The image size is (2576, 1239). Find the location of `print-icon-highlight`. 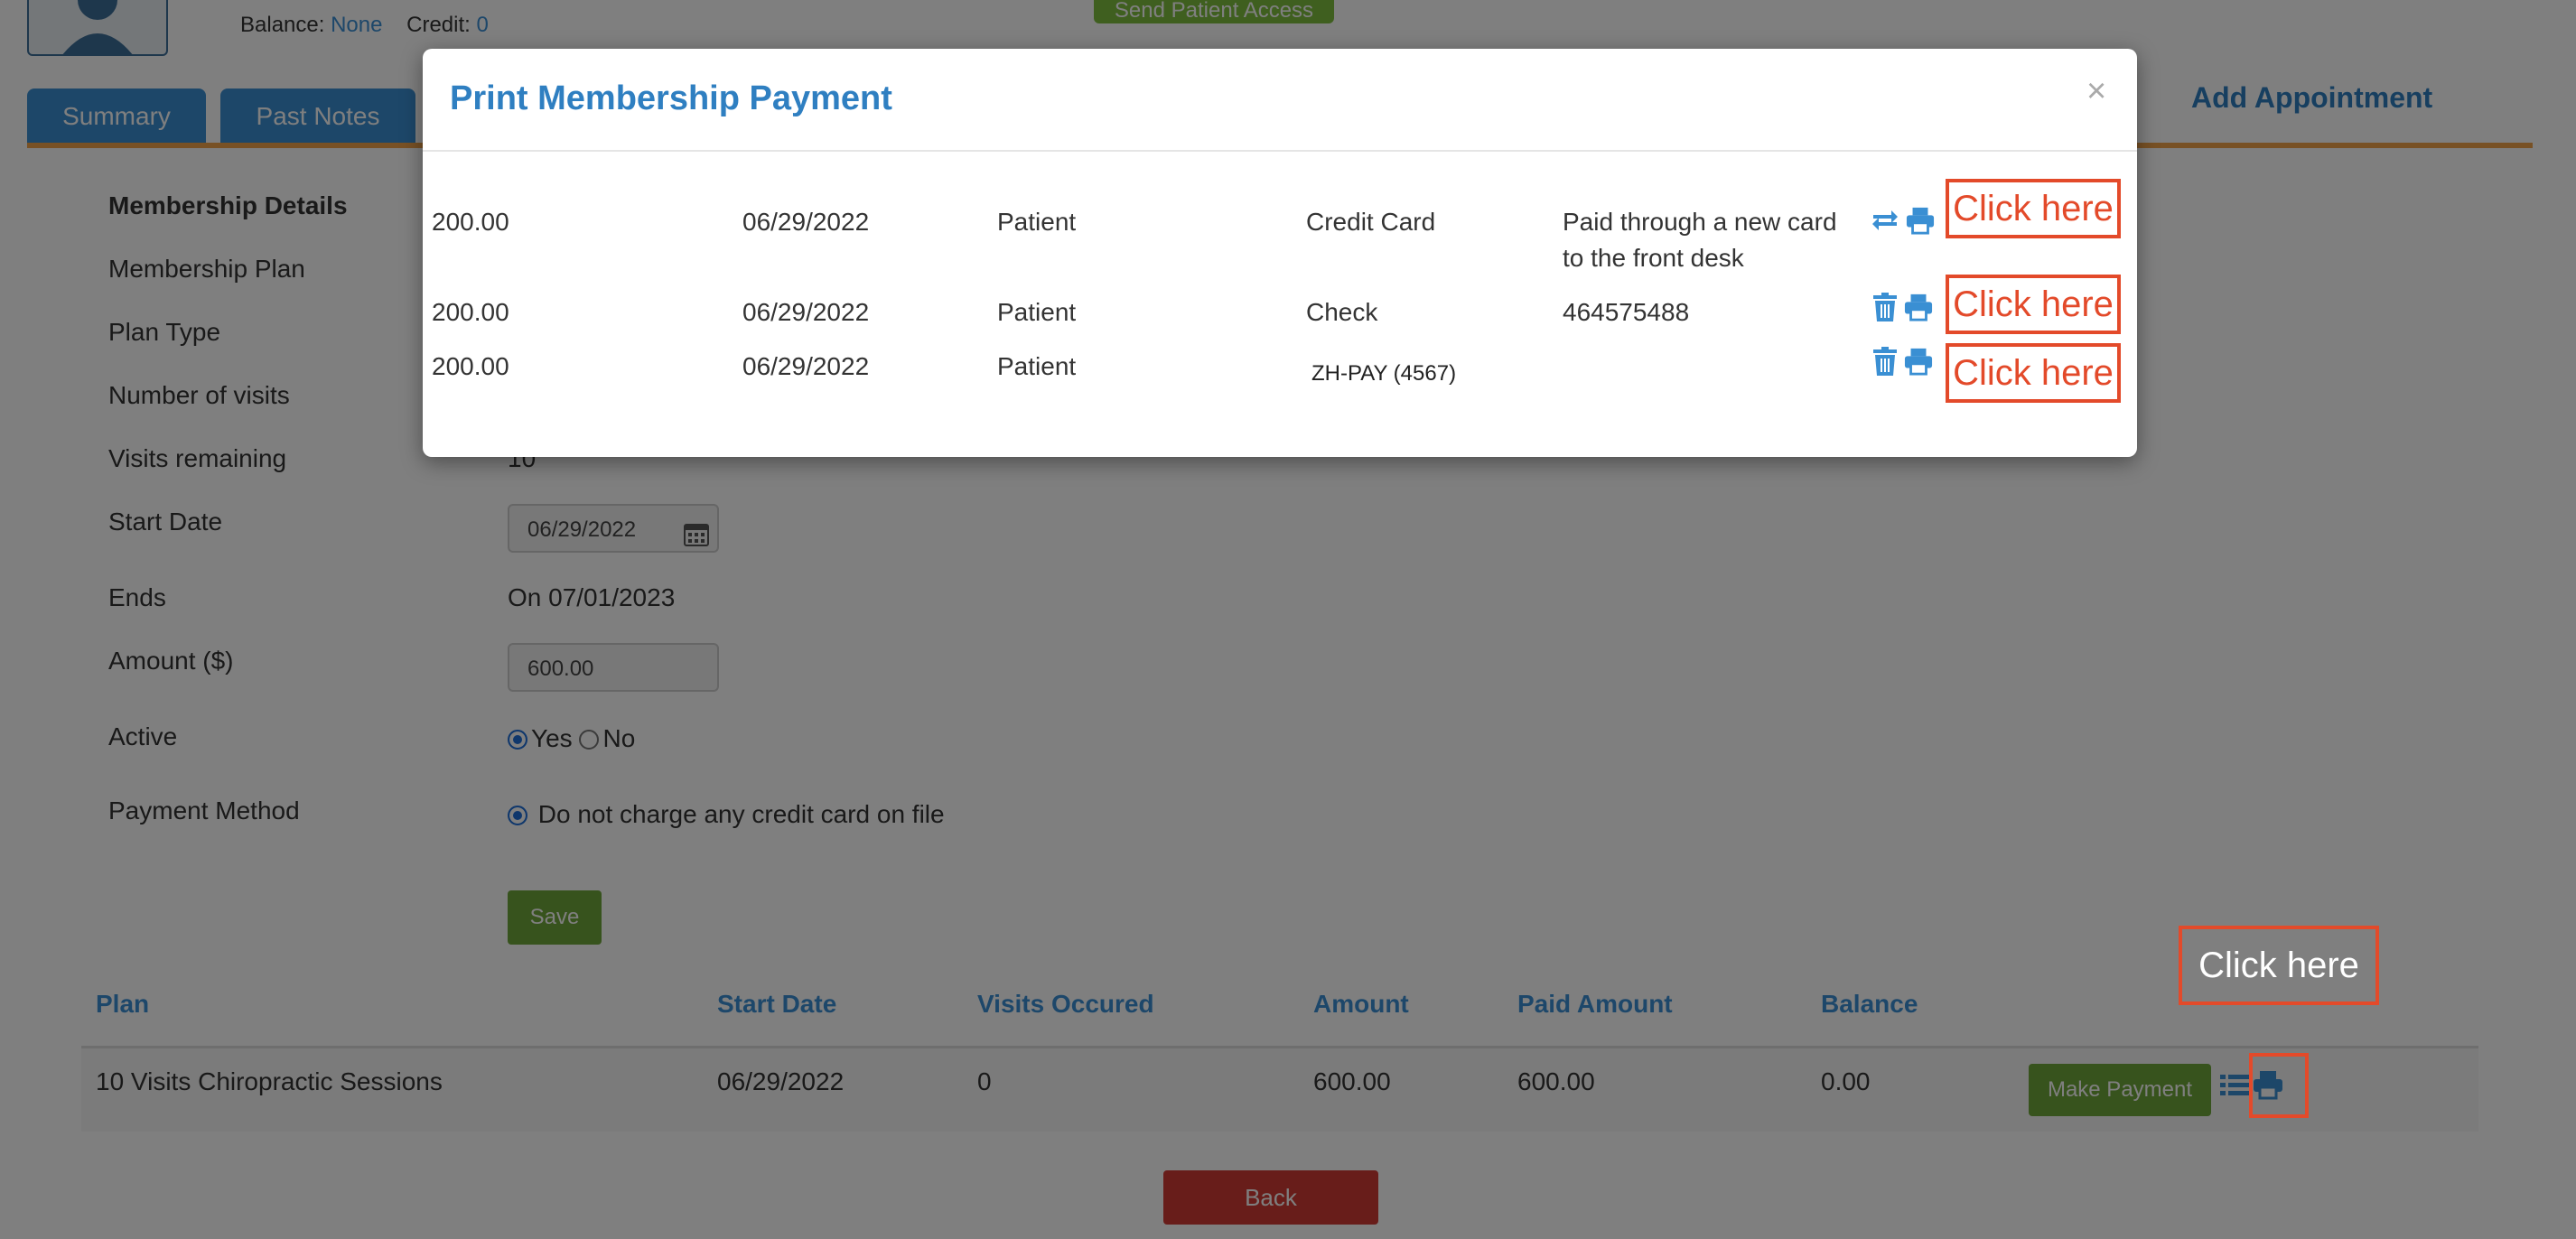

print-icon-highlight is located at coordinates (2279, 1085).